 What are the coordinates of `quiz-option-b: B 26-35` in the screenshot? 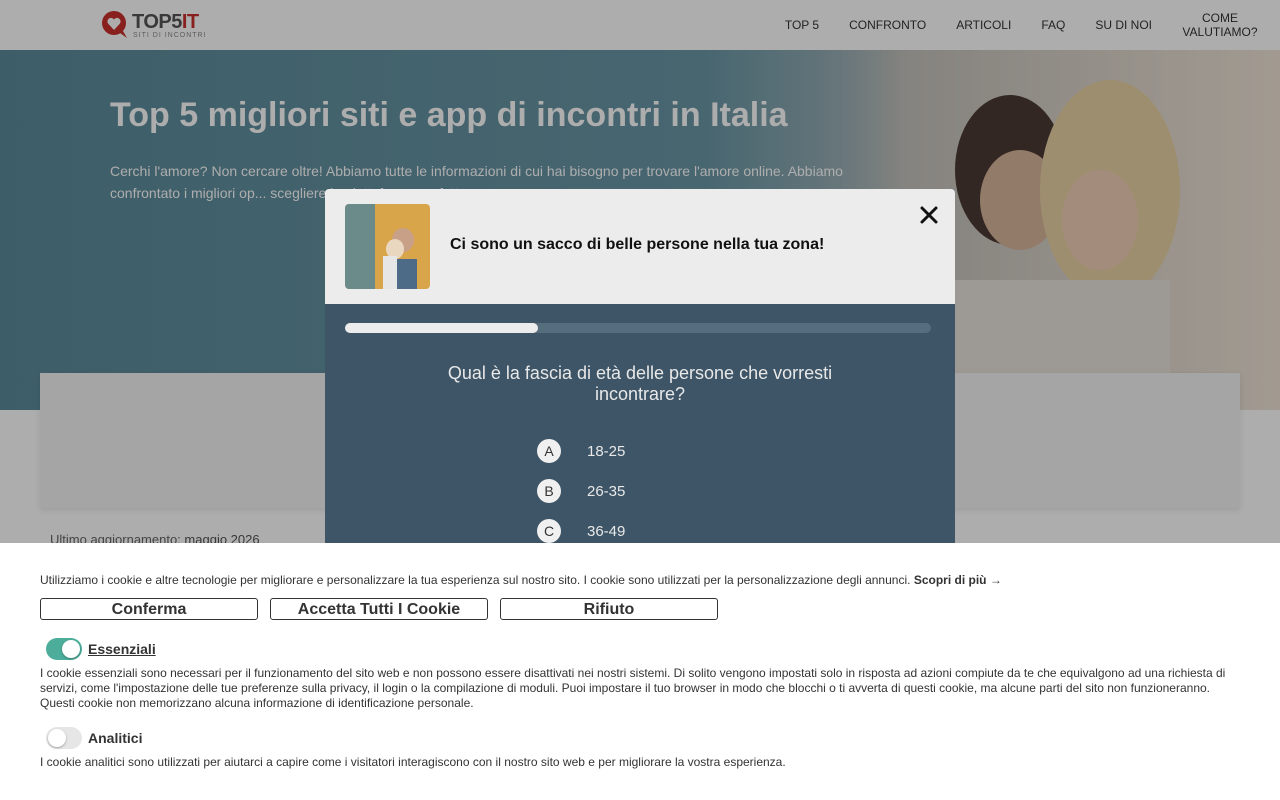 It's located at (581, 491).